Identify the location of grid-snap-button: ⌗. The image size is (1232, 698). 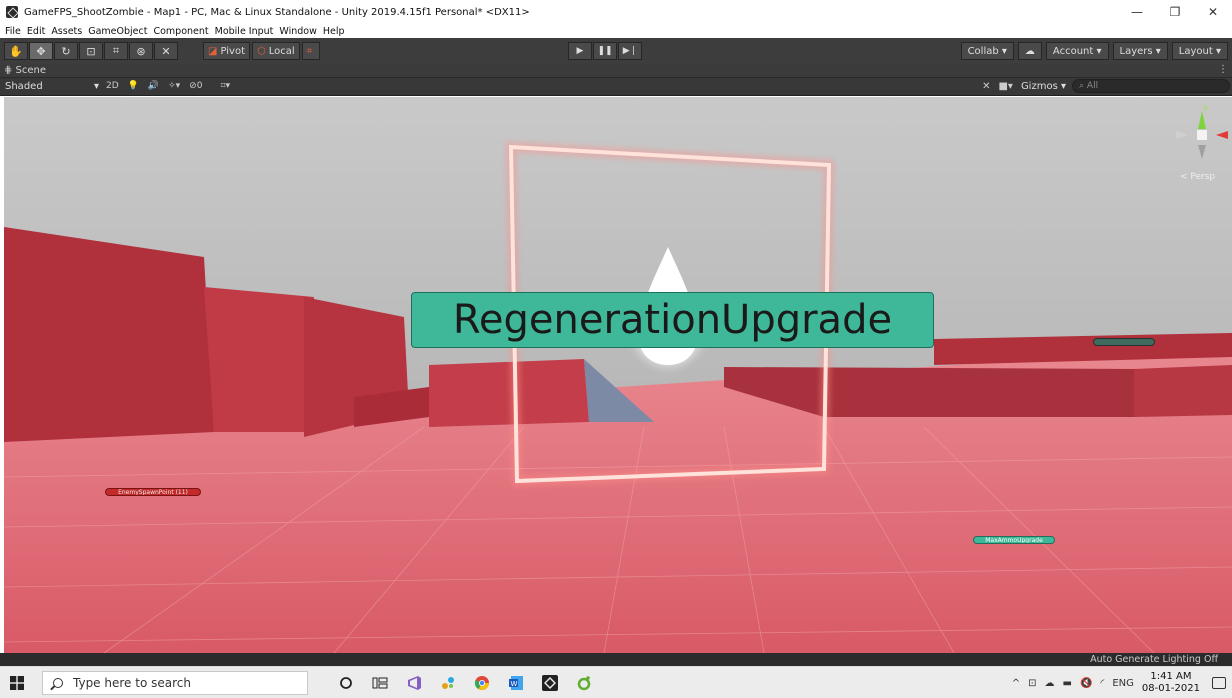
(311, 51).